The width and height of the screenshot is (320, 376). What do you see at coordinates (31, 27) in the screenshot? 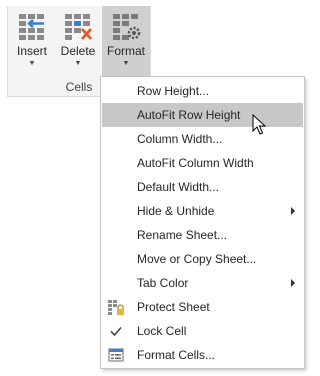
I see `insert-cells-icon` at bounding box center [31, 27].